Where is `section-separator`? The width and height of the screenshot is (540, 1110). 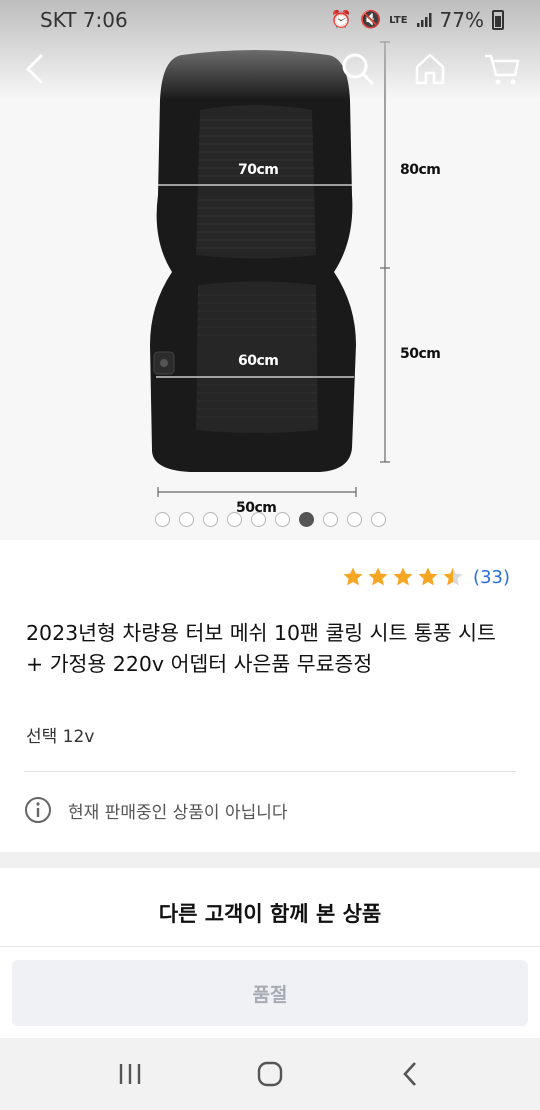 section-separator is located at coordinates (270, 860).